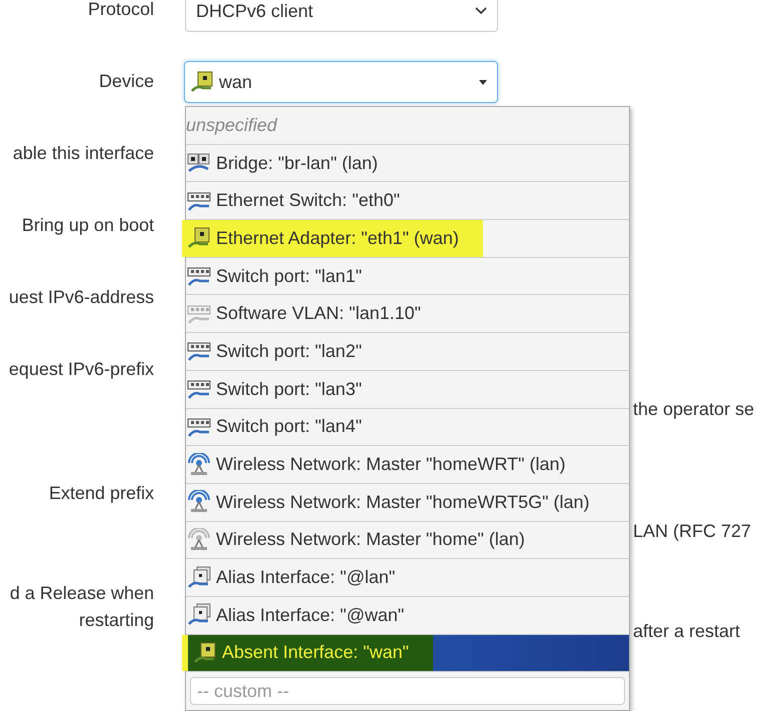 The image size is (757, 711). I want to click on dropdown-option: Bridge: "br-lan" (lan), so click(407, 163).